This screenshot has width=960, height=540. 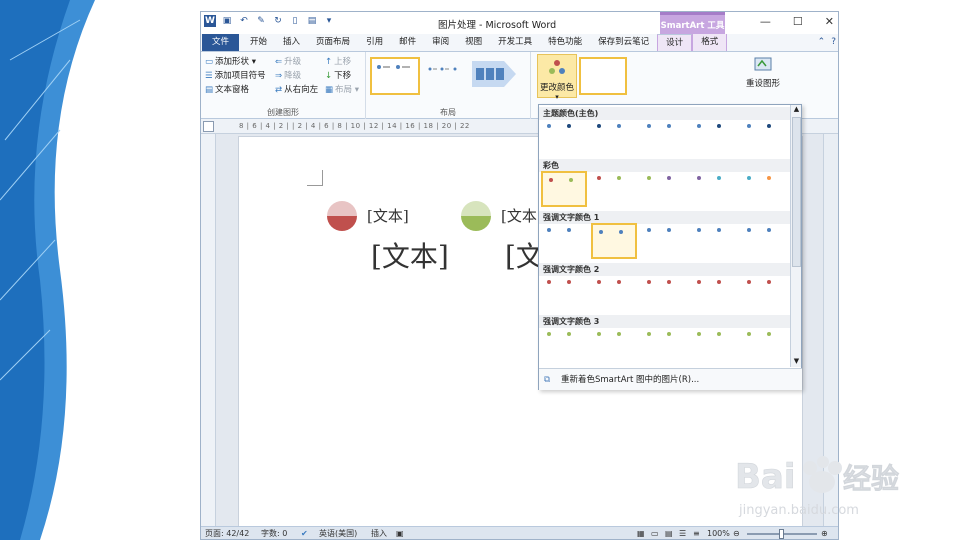 I want to click on smartart-tools-group: SmartArt 工具, so click(x=692, y=23).